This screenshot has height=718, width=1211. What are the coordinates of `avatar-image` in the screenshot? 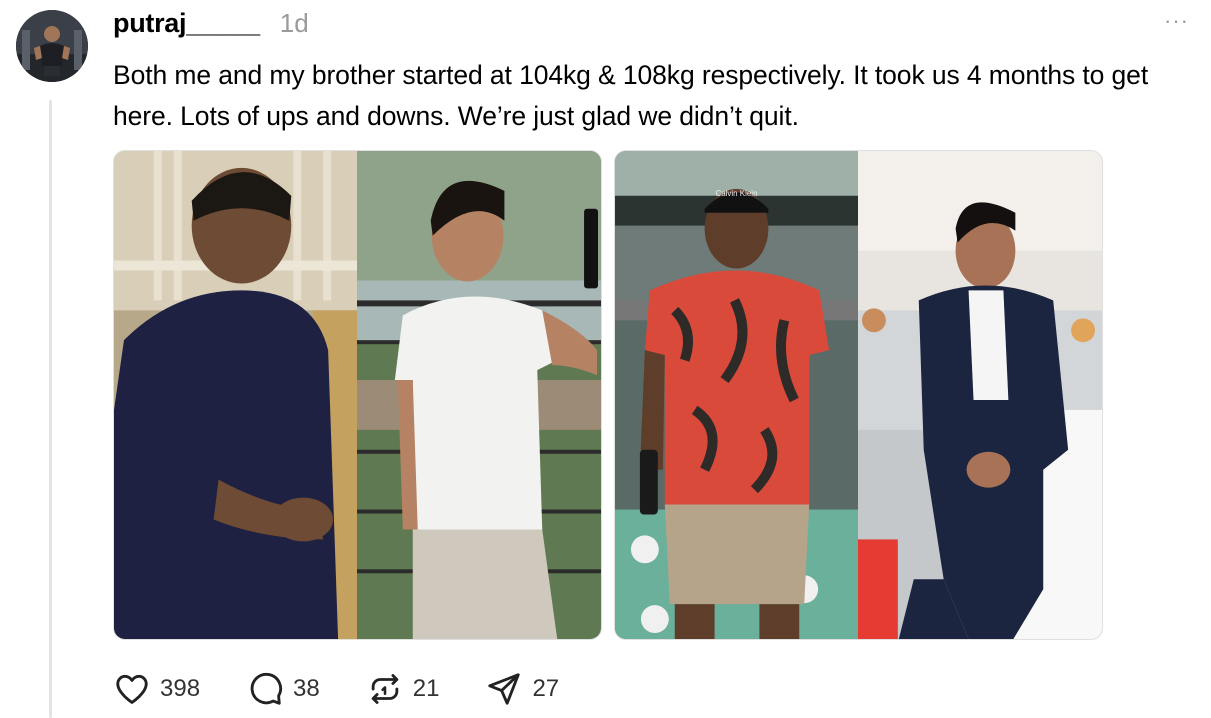 It's located at (52, 46).